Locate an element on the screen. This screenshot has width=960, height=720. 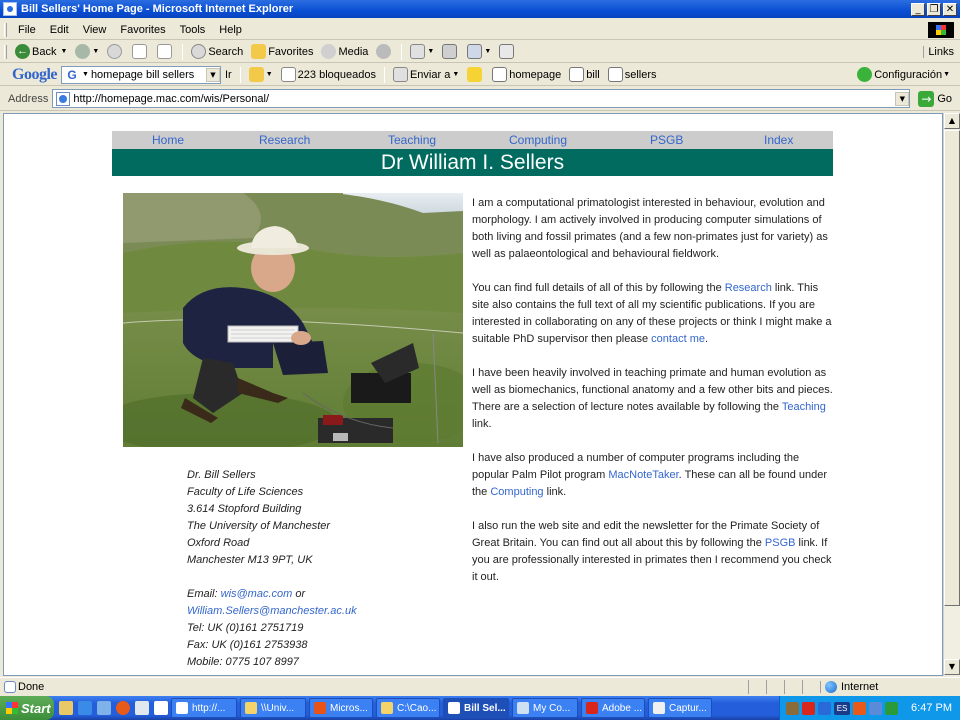
quicklaunch-app-icon is located at coordinates (161, 708).